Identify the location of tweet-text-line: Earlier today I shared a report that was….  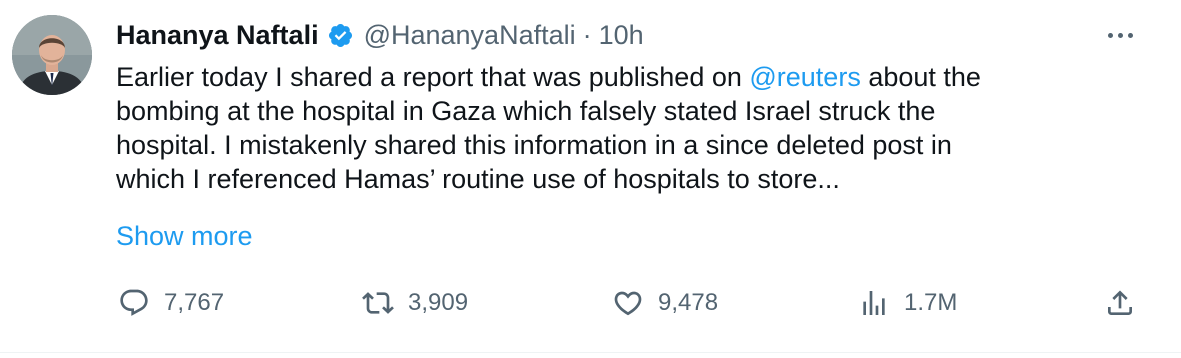
(621, 77).